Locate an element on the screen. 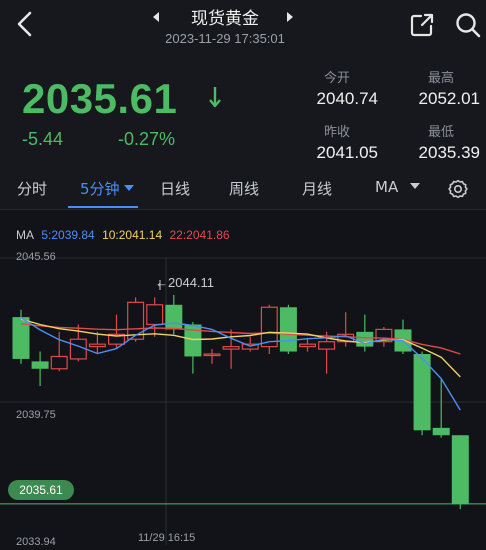 This screenshot has width=486, height=550. open-value: 2040.74 is located at coordinates (347, 98).